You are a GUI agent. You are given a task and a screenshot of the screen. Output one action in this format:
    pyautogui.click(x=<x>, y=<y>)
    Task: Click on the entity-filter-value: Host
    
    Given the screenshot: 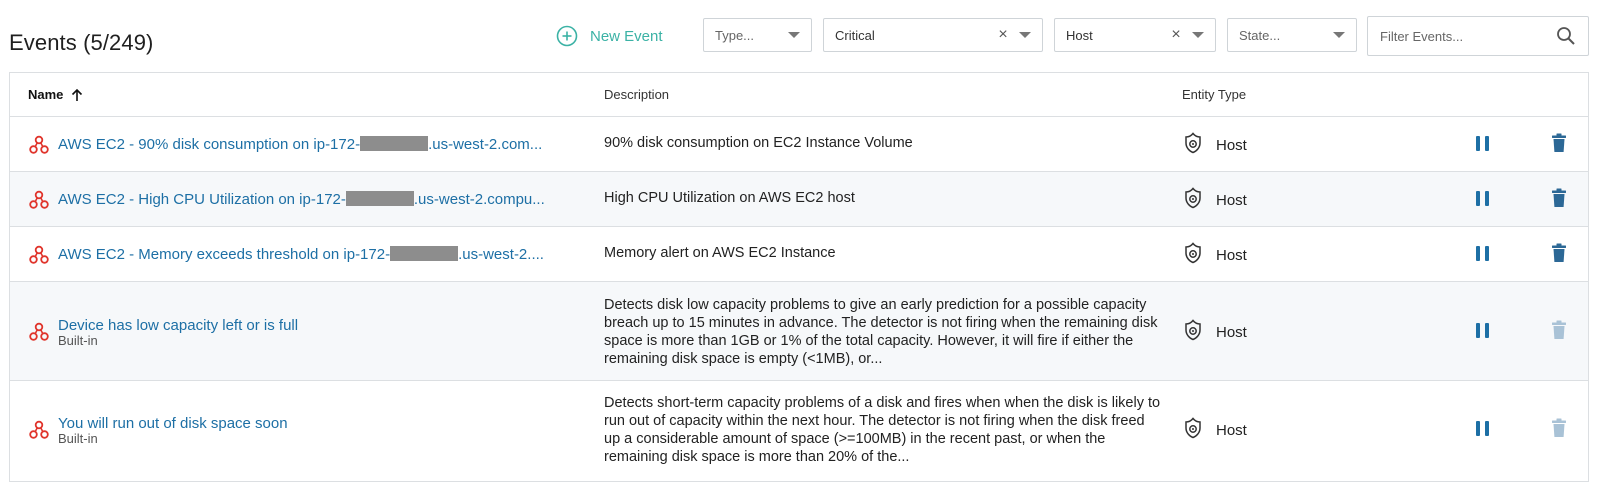 What is the action you would take?
    pyautogui.click(x=1079, y=35)
    